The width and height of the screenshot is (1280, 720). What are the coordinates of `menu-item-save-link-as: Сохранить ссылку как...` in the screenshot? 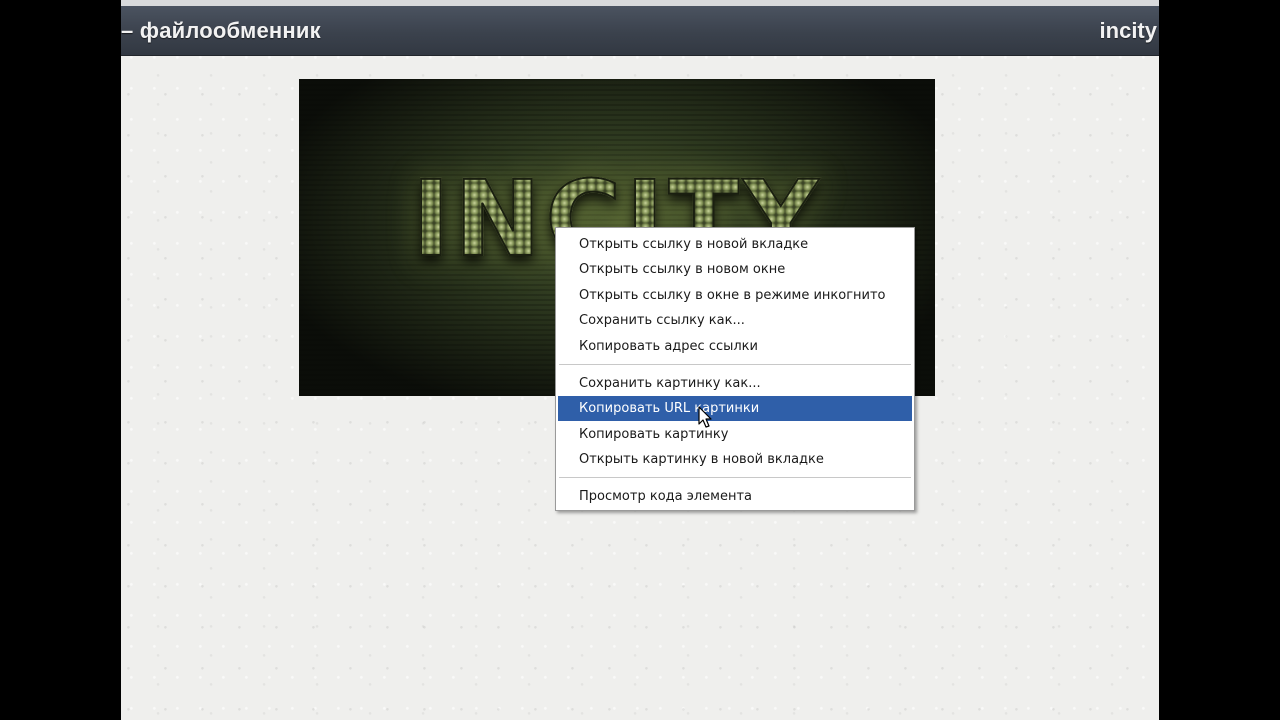 It's located at (735, 320).